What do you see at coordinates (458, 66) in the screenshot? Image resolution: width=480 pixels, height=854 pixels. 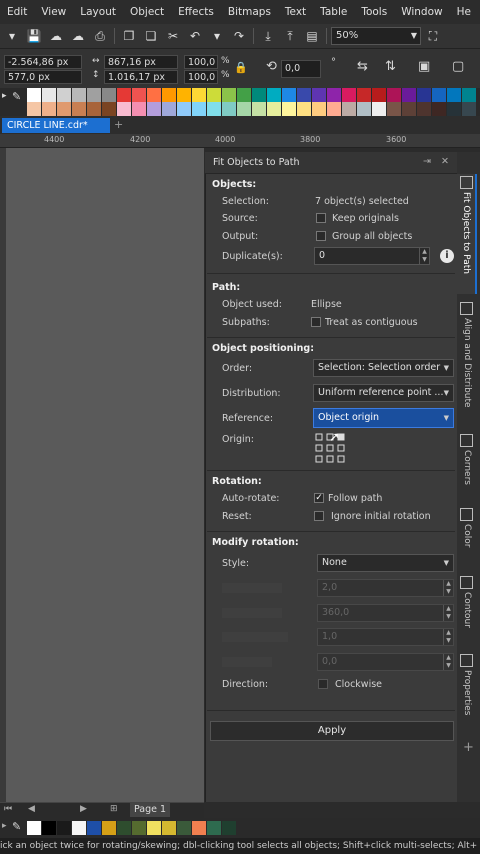 I see `ungroup-icon: ▢` at bounding box center [458, 66].